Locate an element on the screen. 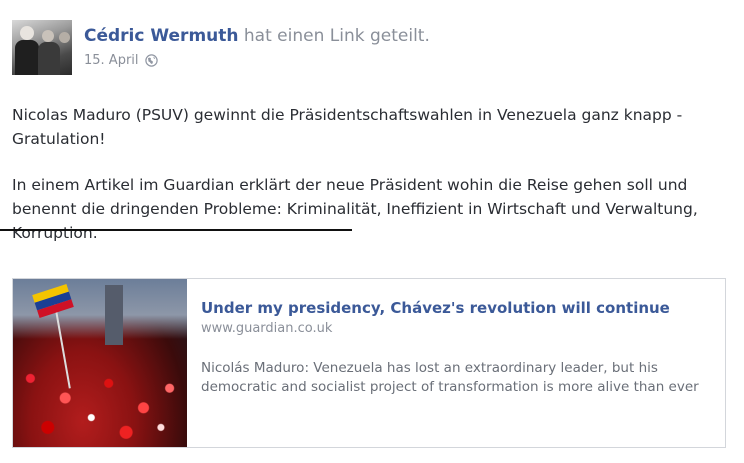 The height and width of the screenshot is (463, 744). post-action-text: hat einen Link geteilt. is located at coordinates (336, 36).